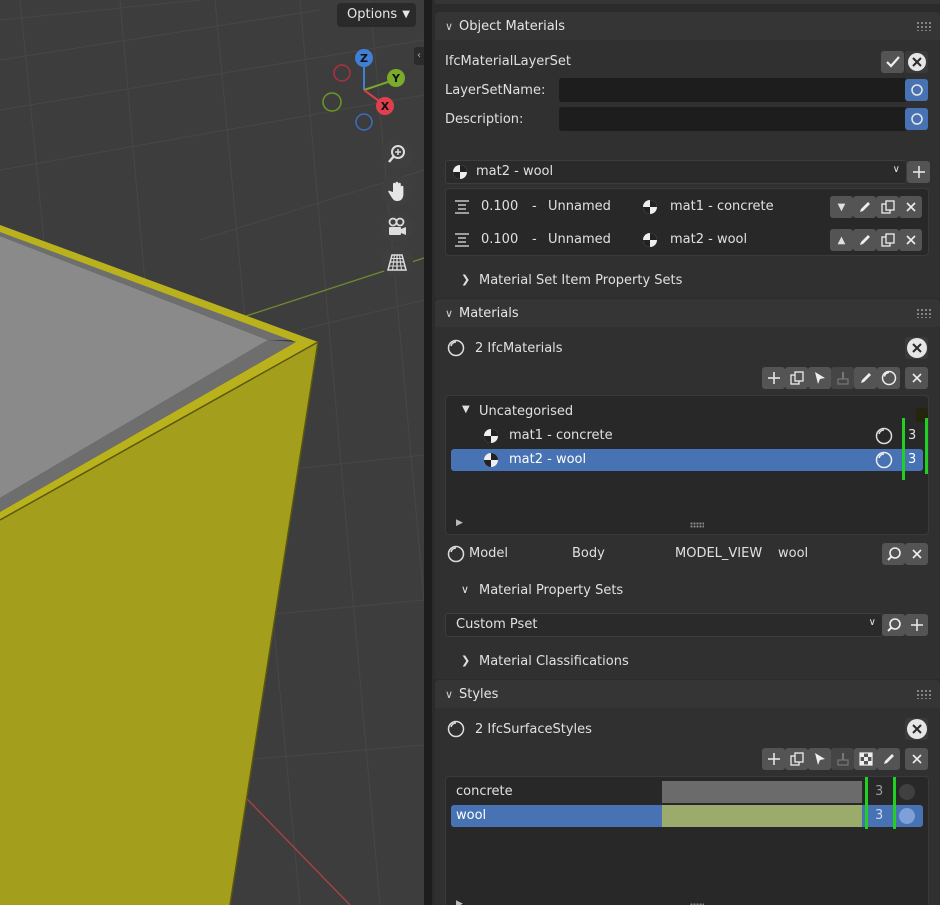 This screenshot has height=905, width=940. I want to click on close-circle-icon, so click(916, 729).